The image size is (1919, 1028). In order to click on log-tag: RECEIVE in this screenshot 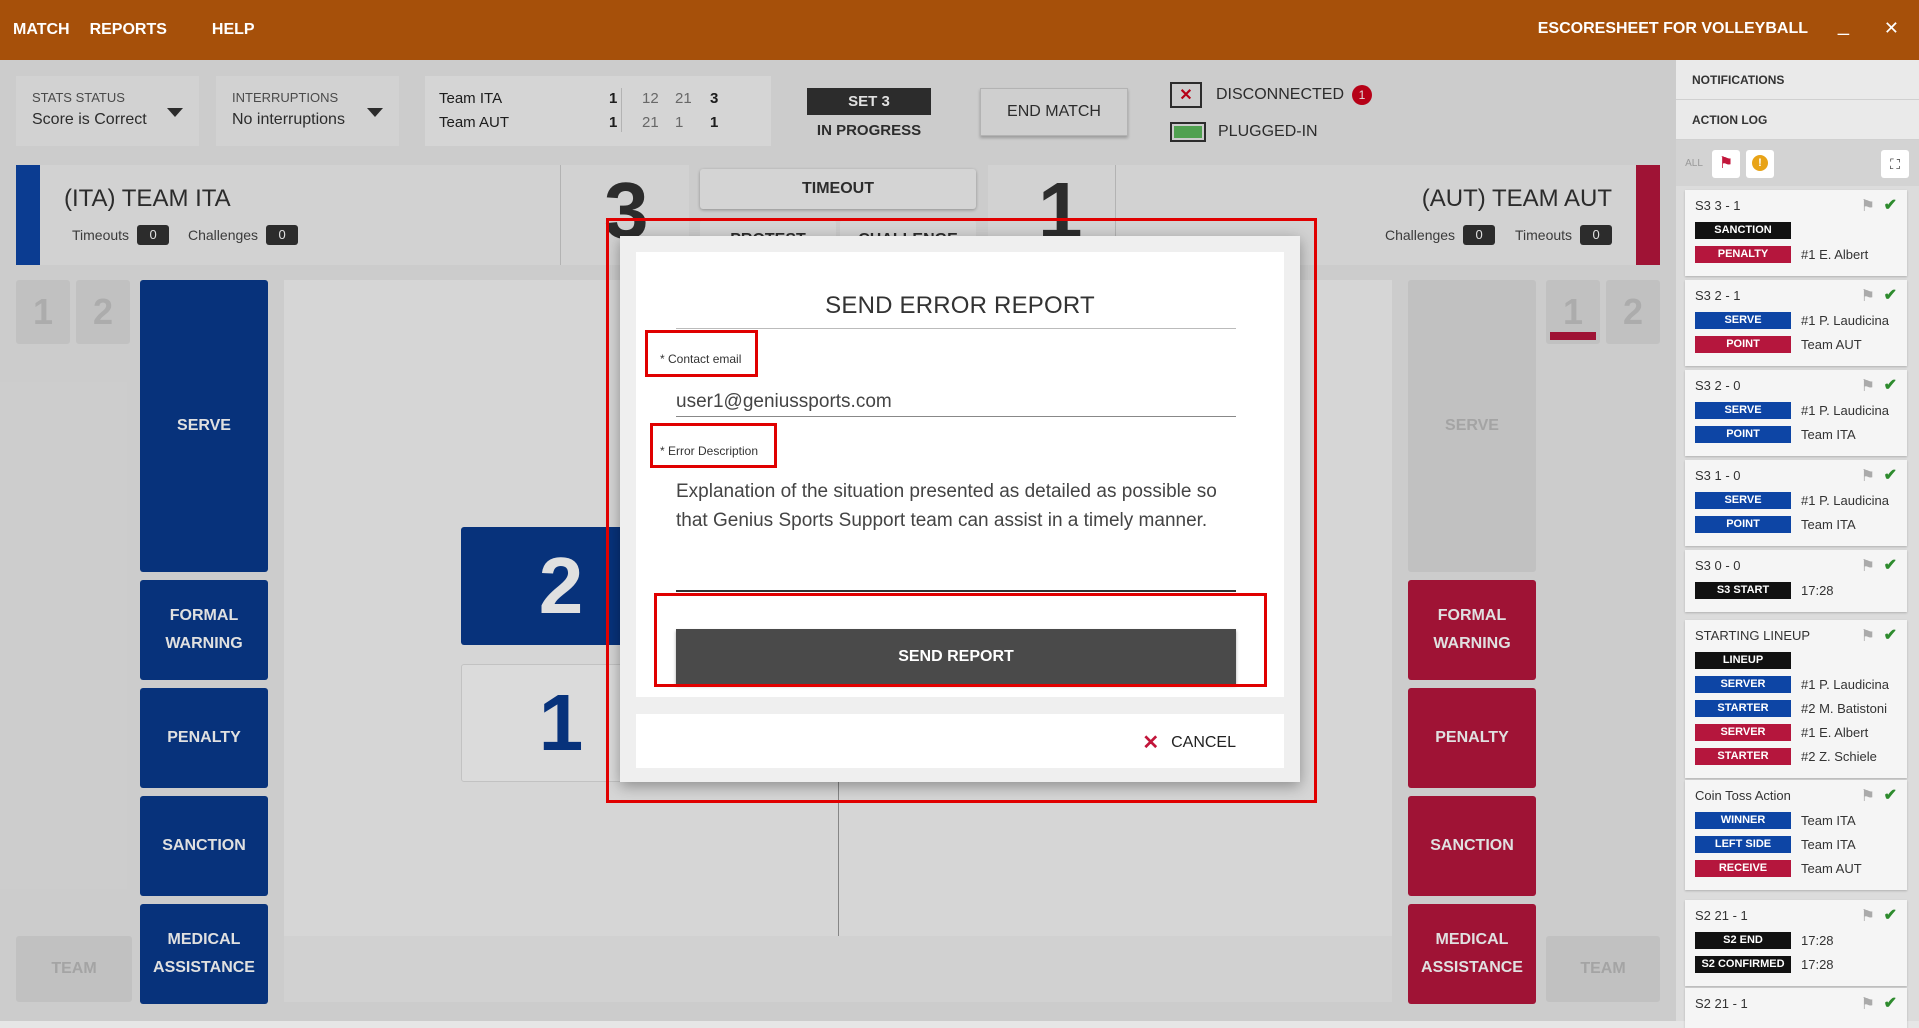, I will do `click(1743, 868)`.